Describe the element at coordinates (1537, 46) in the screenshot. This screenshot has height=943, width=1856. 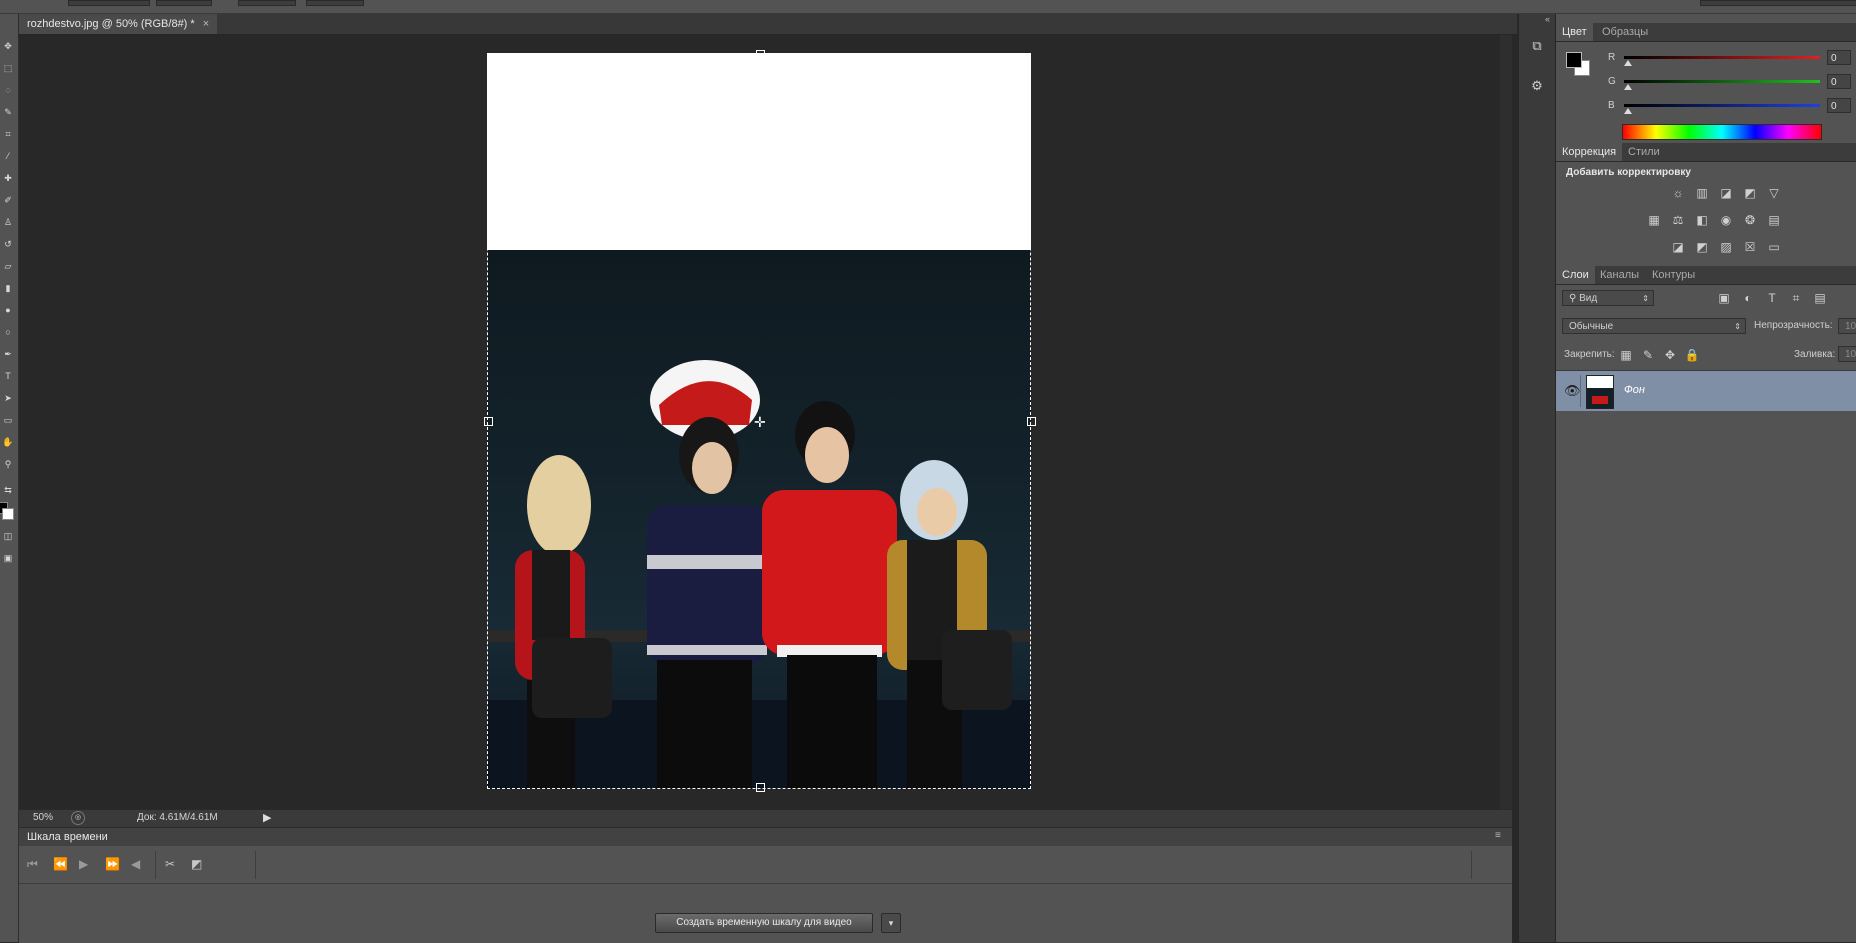
I see `history-panel-icon: ⧉` at that location.